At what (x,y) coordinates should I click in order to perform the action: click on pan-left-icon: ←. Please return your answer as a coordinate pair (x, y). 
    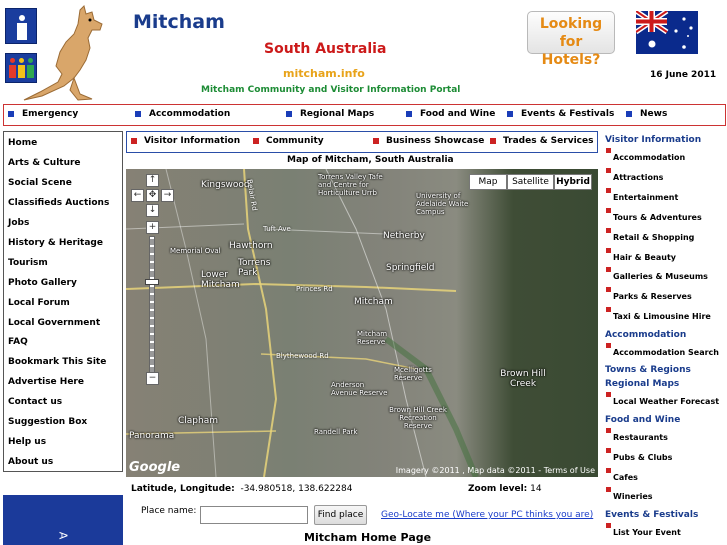
    Looking at the image, I should click on (137, 195).